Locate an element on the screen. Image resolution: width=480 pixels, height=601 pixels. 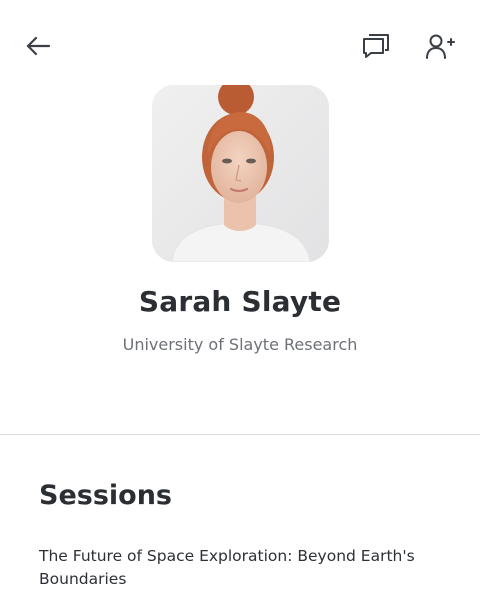
sessions-heading: Sessions is located at coordinates (105, 495).